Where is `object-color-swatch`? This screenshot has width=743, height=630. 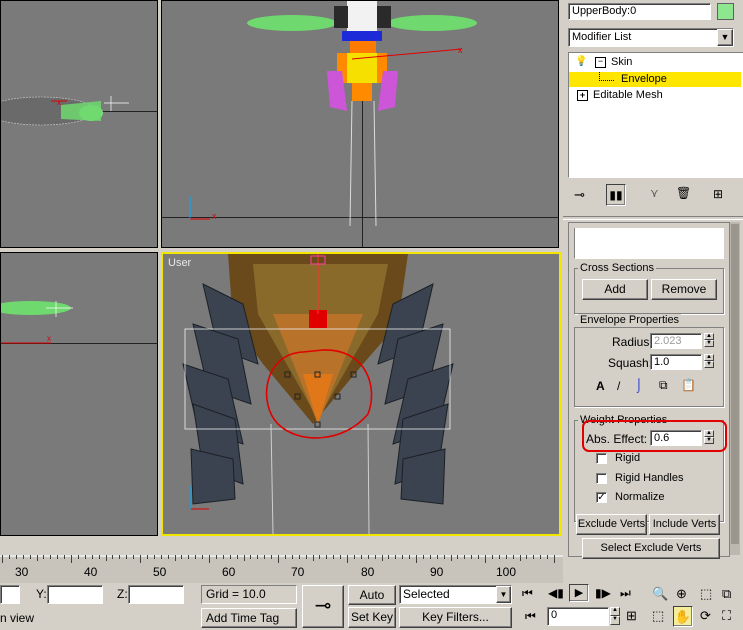 object-color-swatch is located at coordinates (725, 11).